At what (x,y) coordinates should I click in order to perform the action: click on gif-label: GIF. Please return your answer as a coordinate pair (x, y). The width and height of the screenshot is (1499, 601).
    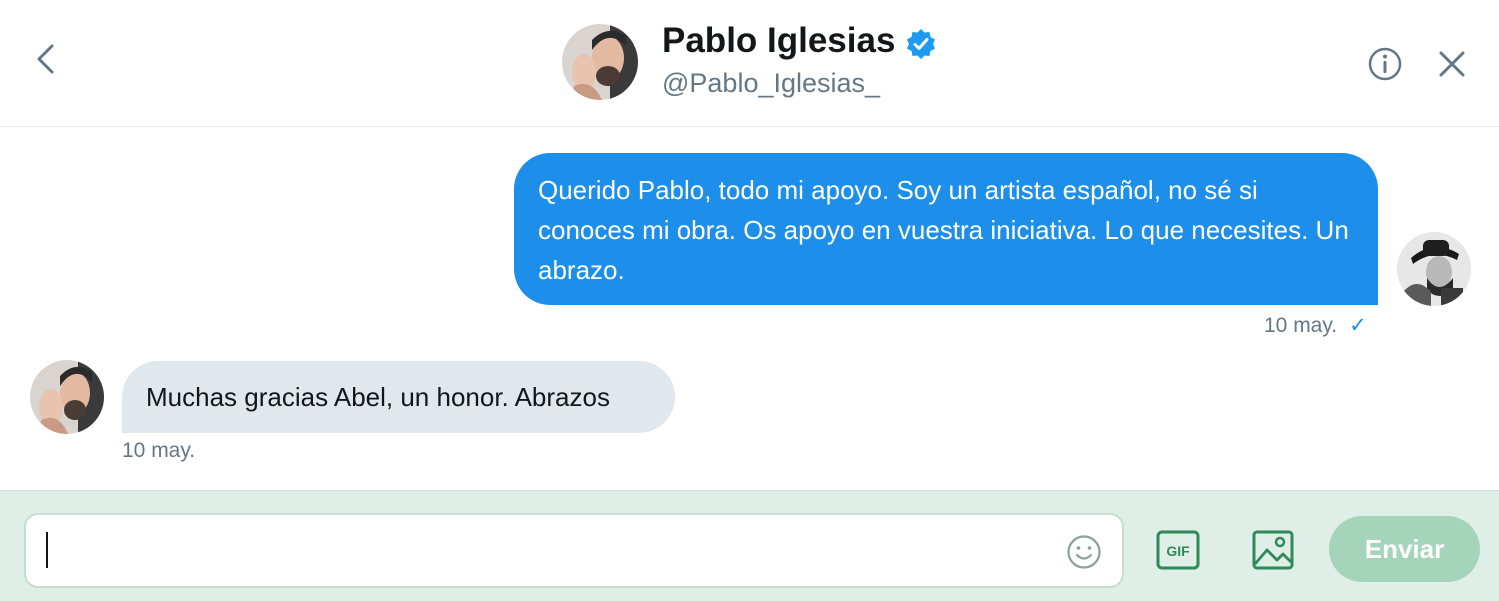
    Looking at the image, I should click on (1178, 551).